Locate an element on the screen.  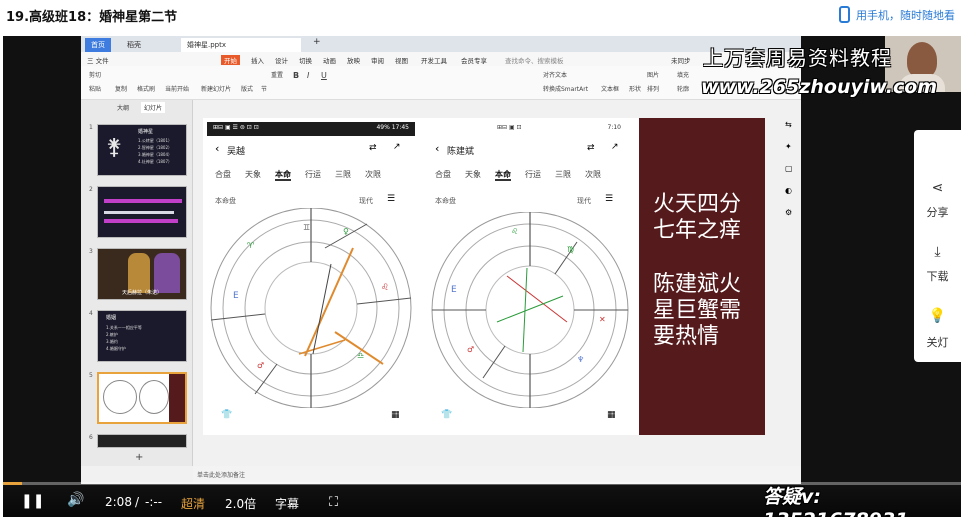
ribbon-picture: 图片 is located at coordinates (653, 74).